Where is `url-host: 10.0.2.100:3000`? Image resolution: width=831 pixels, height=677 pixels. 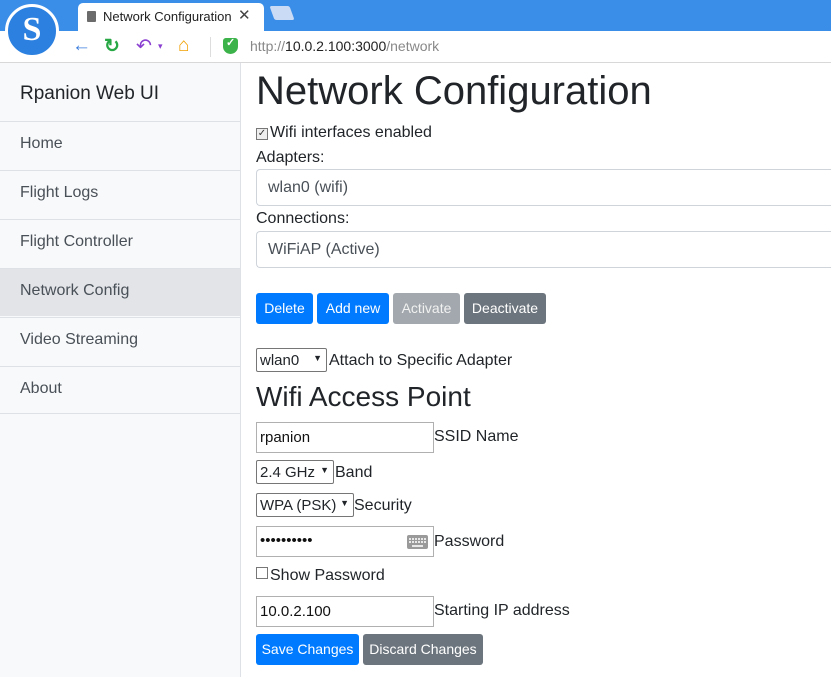
url-host: 10.0.2.100:3000 is located at coordinates (336, 46).